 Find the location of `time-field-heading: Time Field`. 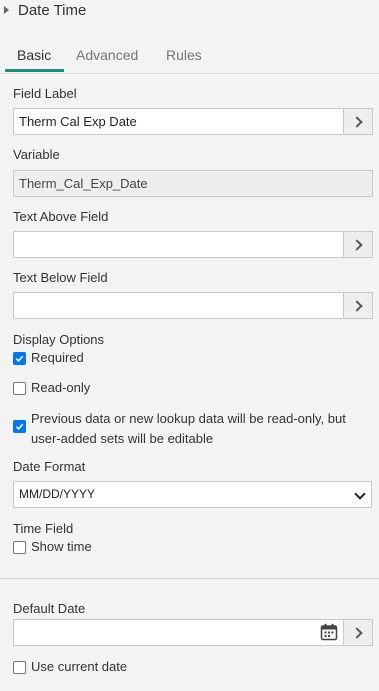

time-field-heading: Time Field is located at coordinates (43, 528).